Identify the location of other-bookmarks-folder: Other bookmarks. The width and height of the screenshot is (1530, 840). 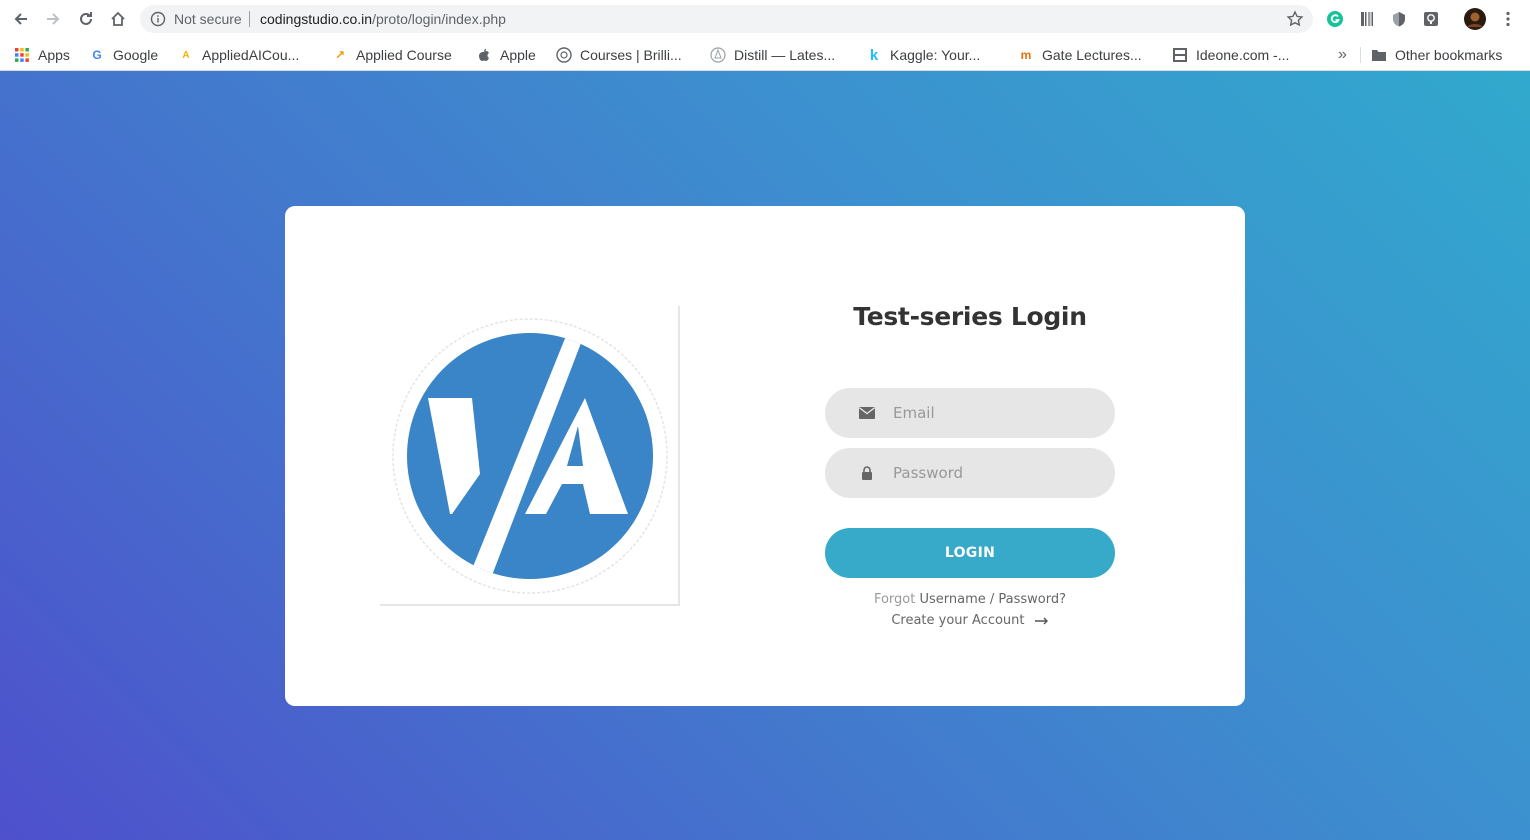
(1436, 55).